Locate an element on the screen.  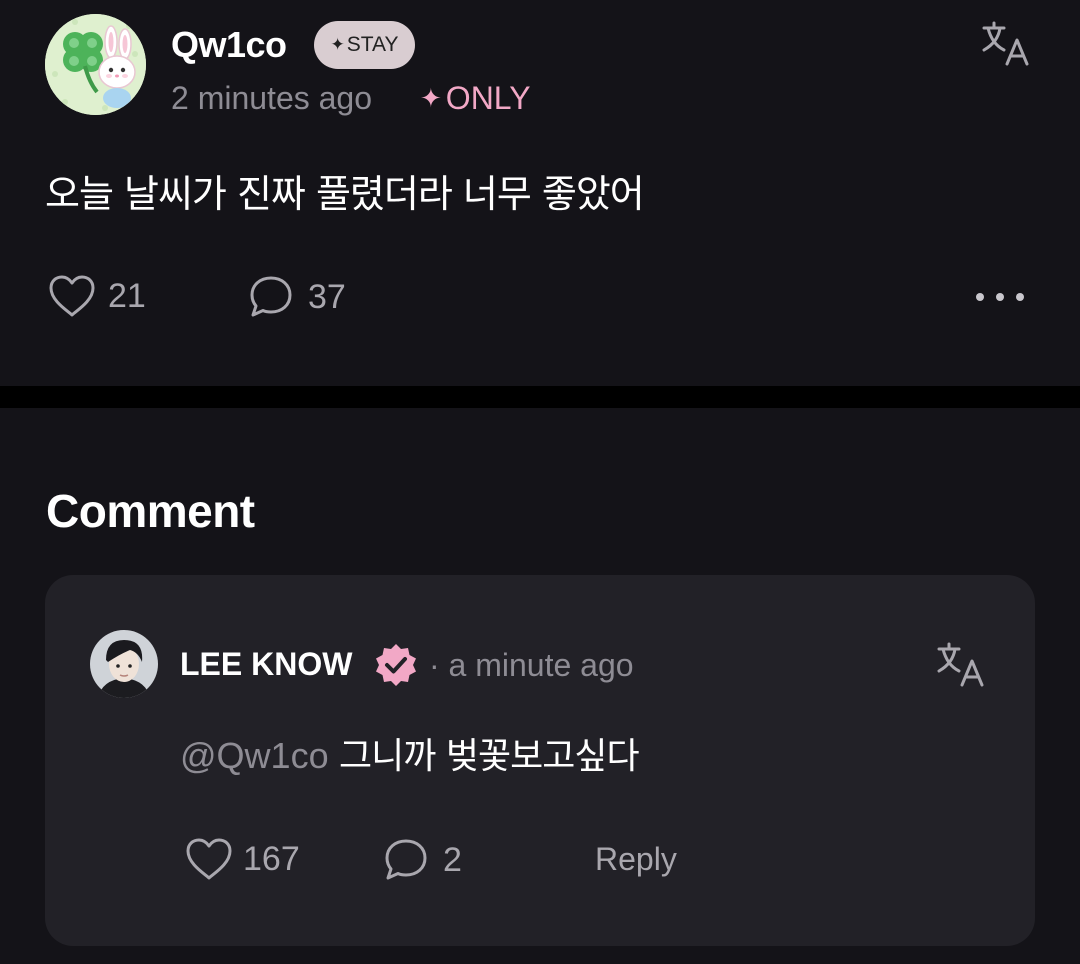
comment-author: LEE KNOW is located at coordinates (266, 664).